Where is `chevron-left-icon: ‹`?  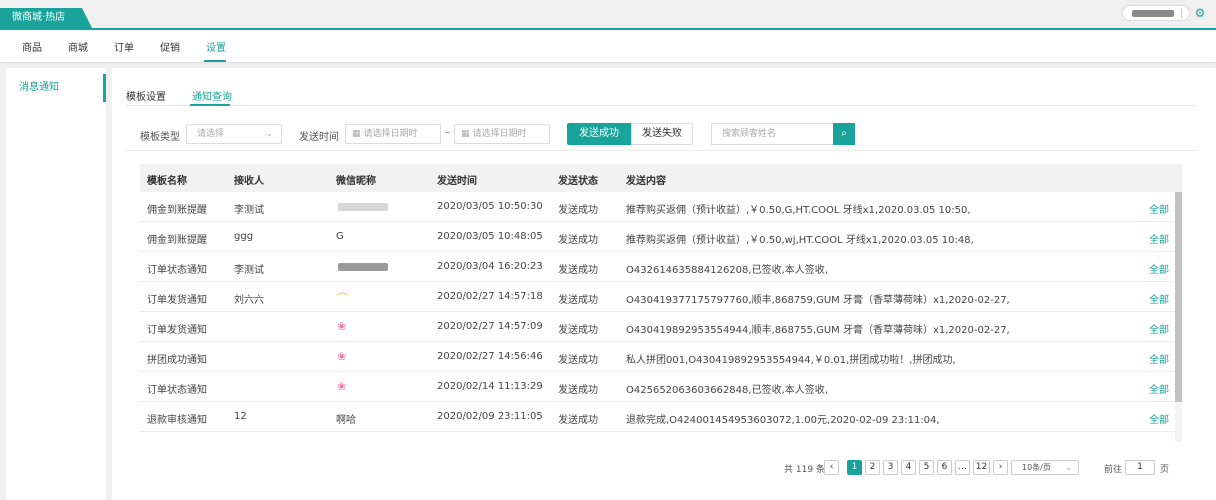 chevron-left-icon: ‹ is located at coordinates (831, 467).